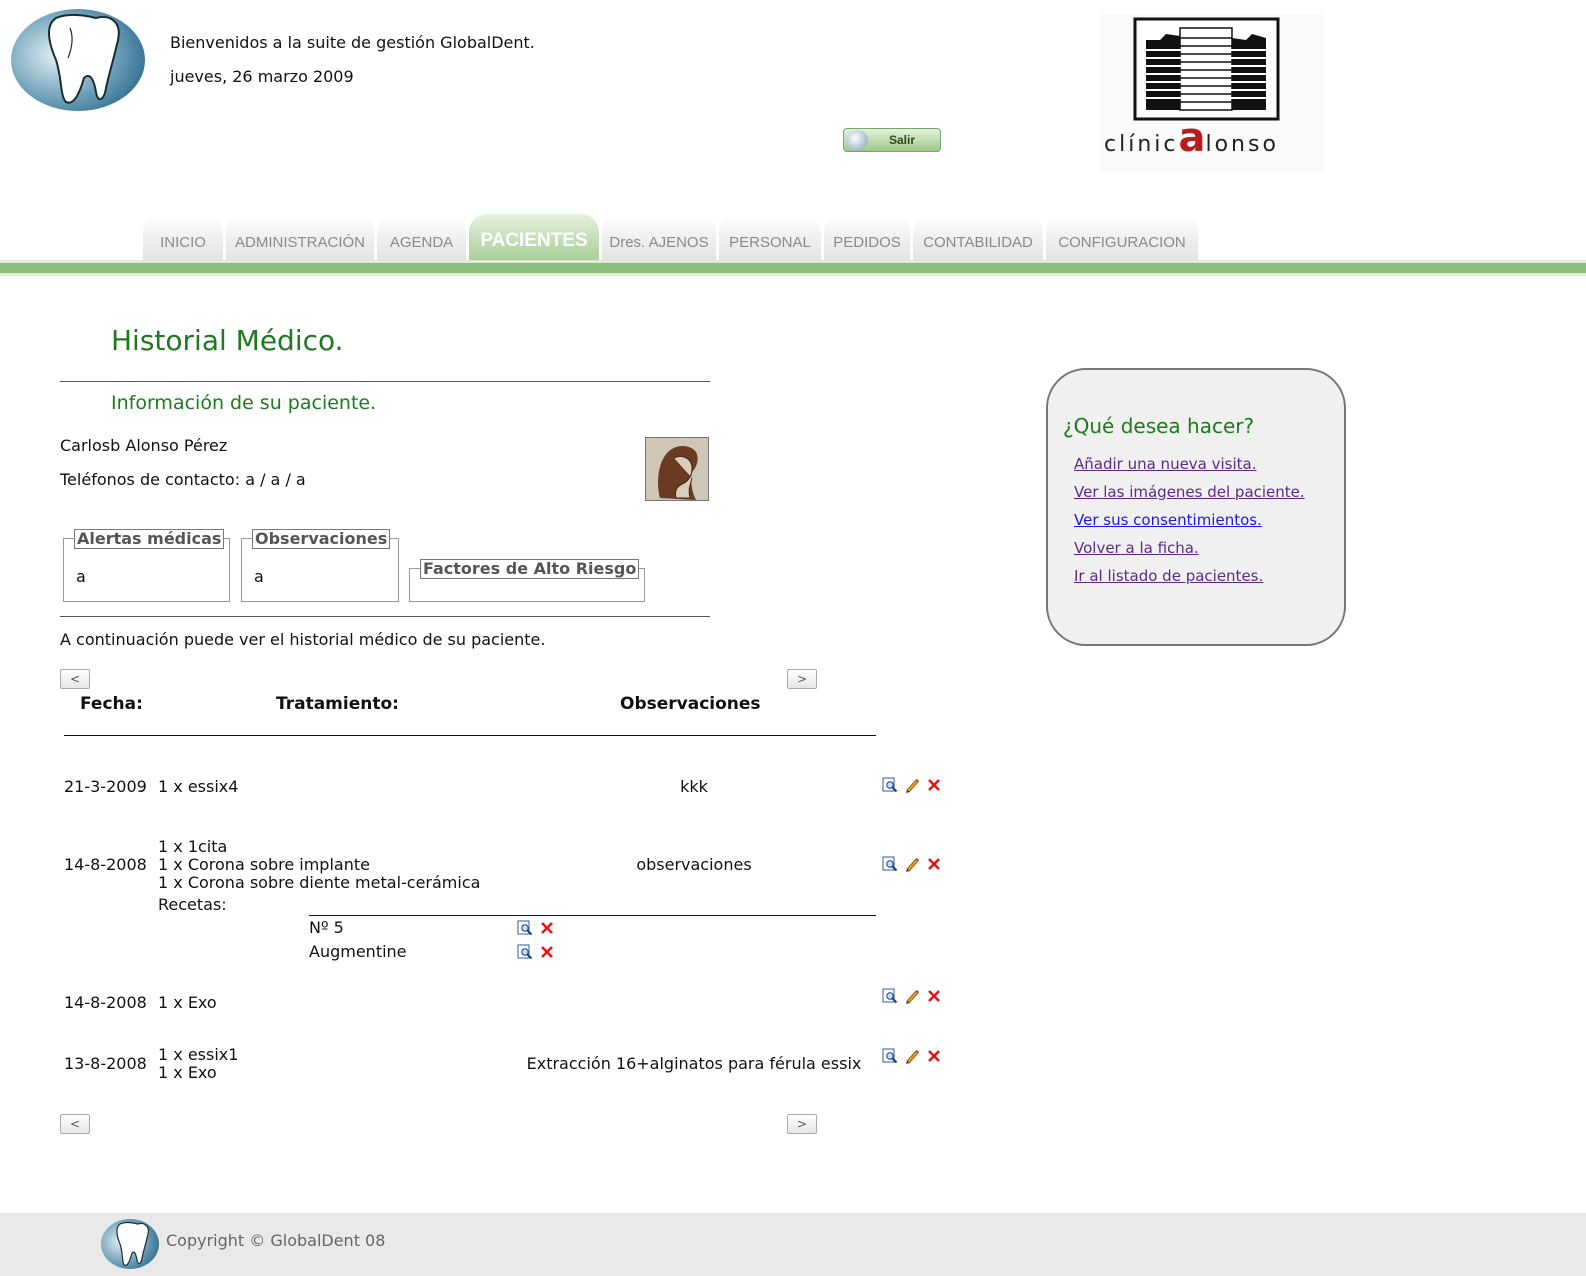  I want to click on patient-name: Carlosb Alonso Pérez, so click(144, 445).